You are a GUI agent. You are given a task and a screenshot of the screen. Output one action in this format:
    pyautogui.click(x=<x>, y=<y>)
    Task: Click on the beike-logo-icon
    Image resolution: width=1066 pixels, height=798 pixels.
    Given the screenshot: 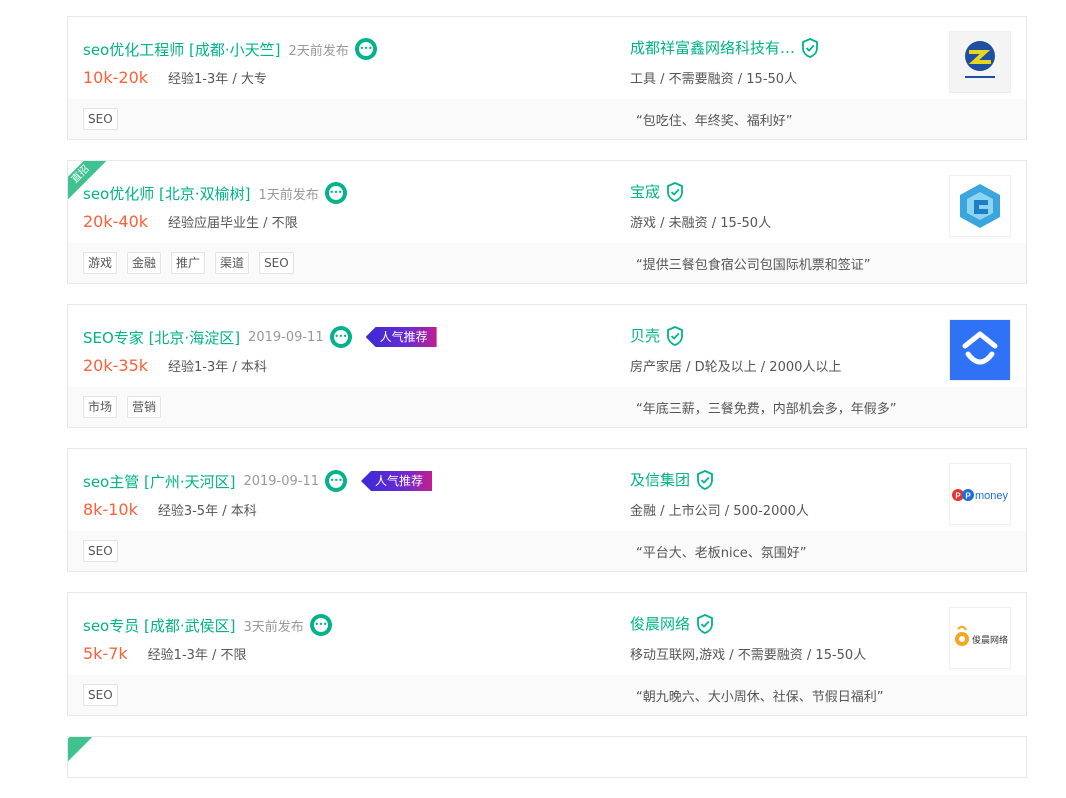 What is the action you would take?
    pyautogui.click(x=980, y=350)
    